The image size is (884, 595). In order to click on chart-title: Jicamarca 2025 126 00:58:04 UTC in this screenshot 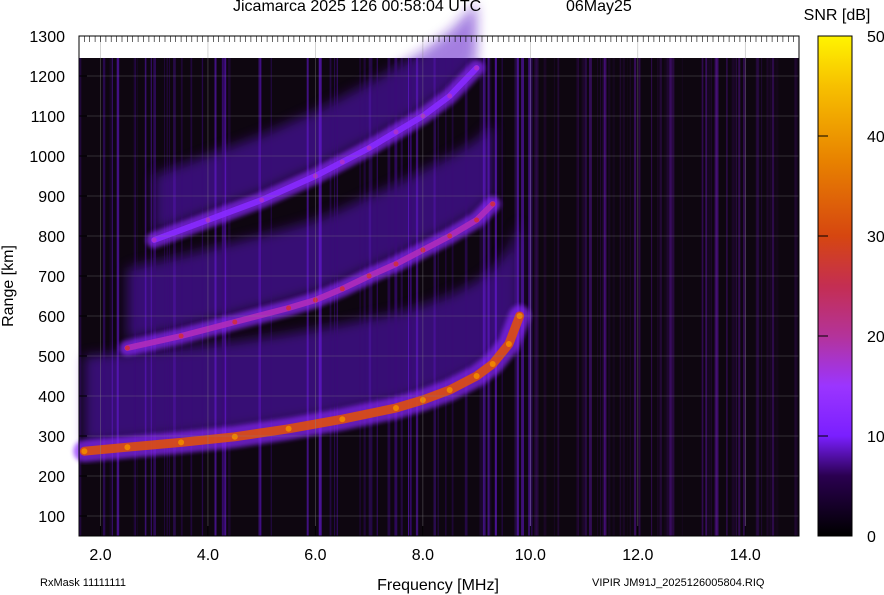, I will do `click(357, 7)`.